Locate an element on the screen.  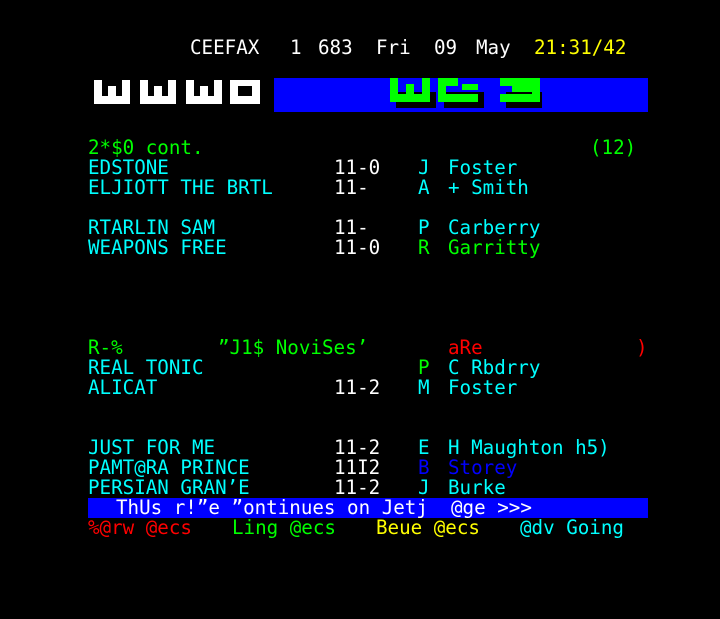
fastext-cyan-link: @dv Going is located at coordinates (572, 528).